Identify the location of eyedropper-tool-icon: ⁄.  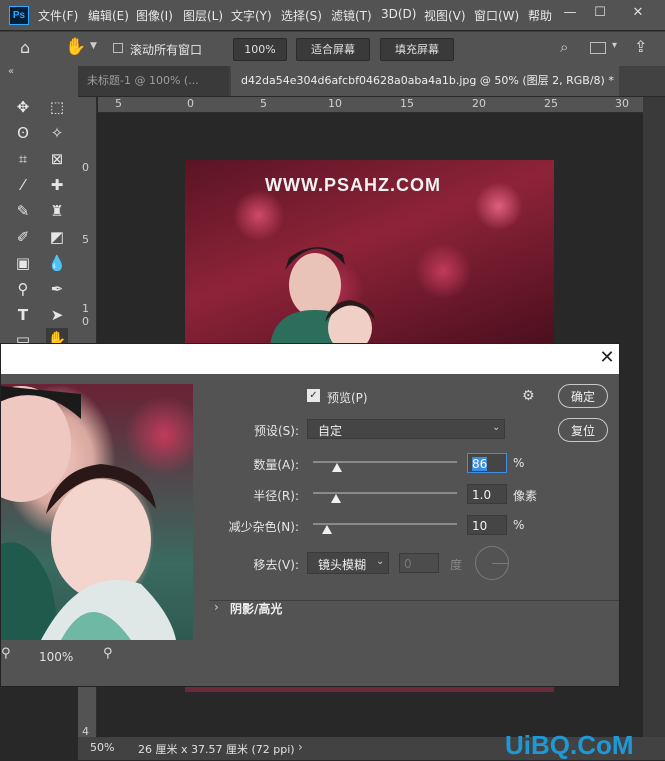
(23, 185).